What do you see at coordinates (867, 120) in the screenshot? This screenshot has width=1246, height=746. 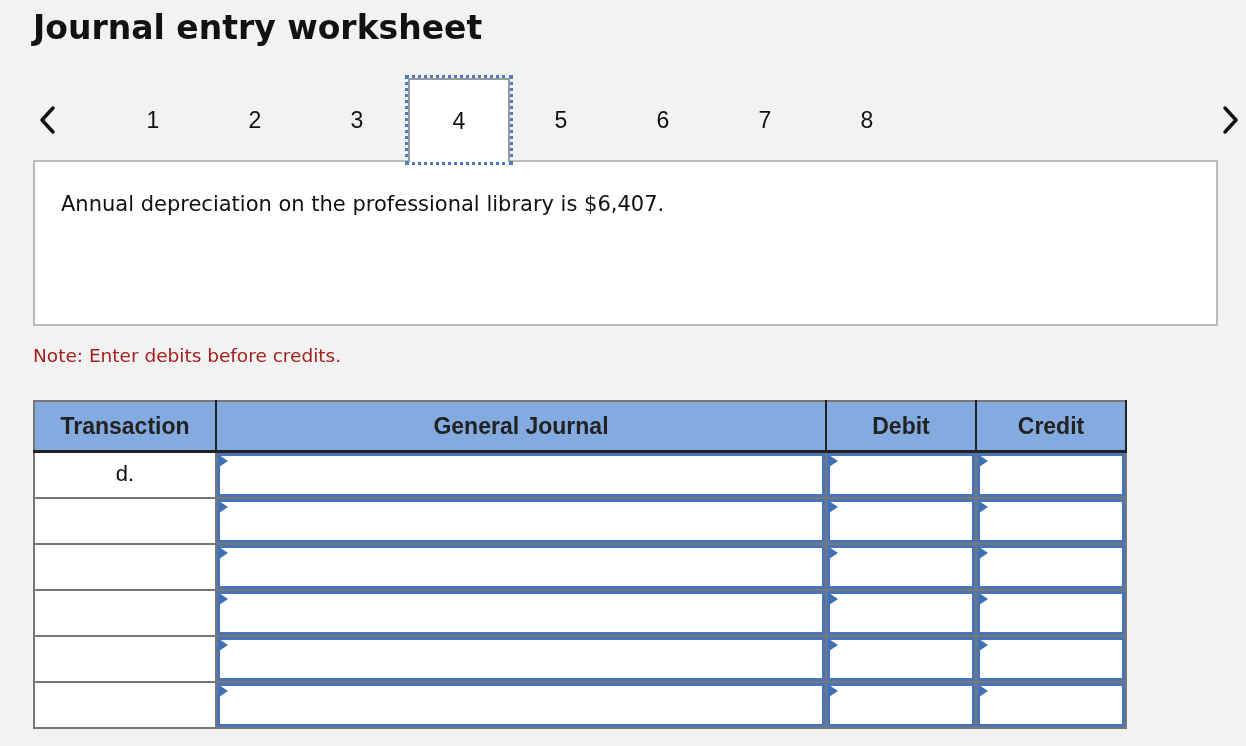 I see `step-tab: 8` at bounding box center [867, 120].